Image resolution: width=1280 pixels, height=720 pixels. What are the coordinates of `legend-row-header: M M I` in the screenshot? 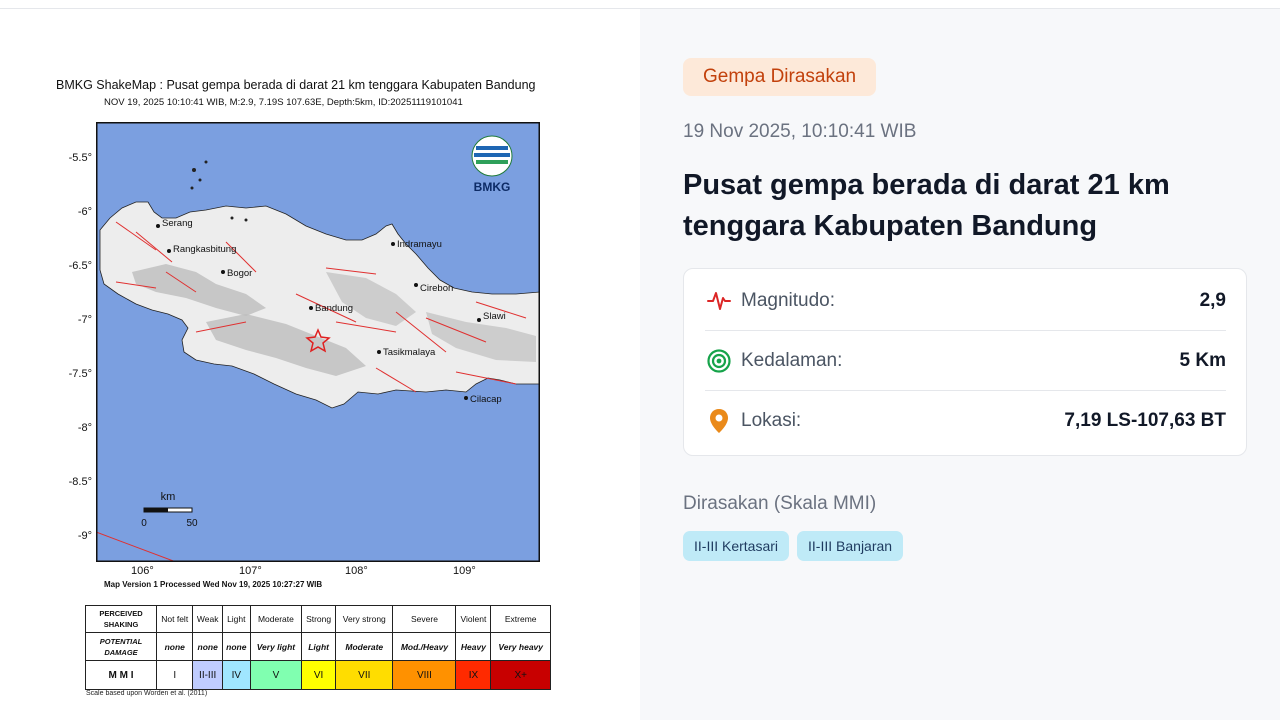 It's located at (121, 675).